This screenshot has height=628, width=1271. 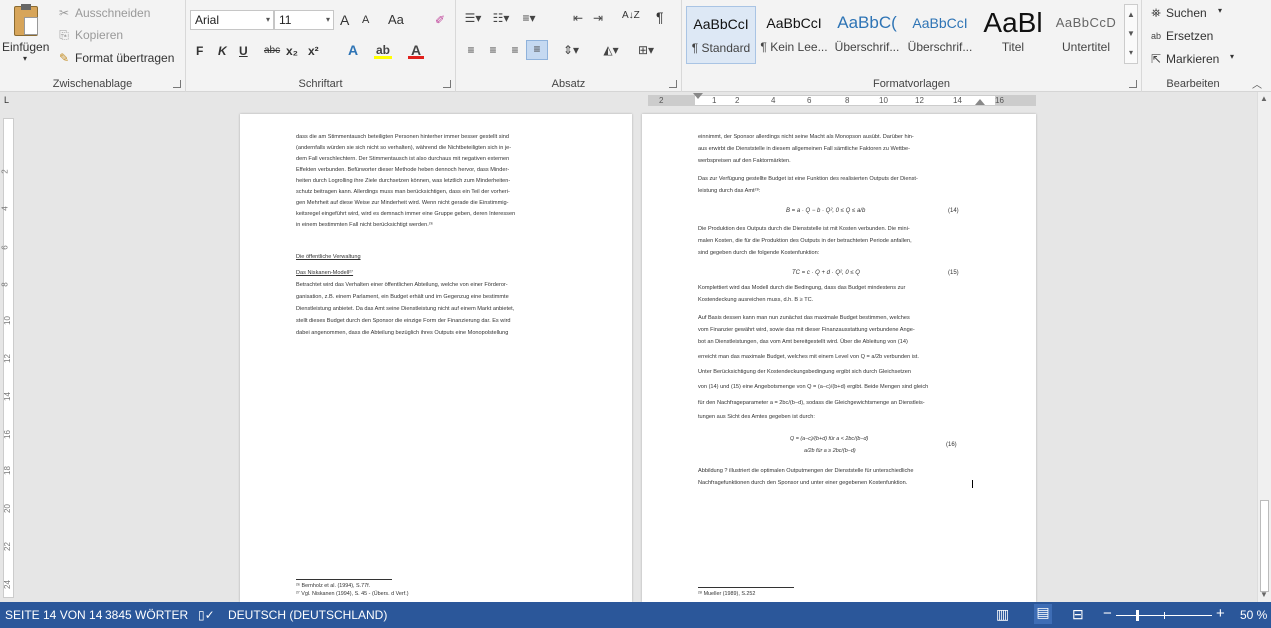 I want to click on text-cursor, so click(x=972, y=484).